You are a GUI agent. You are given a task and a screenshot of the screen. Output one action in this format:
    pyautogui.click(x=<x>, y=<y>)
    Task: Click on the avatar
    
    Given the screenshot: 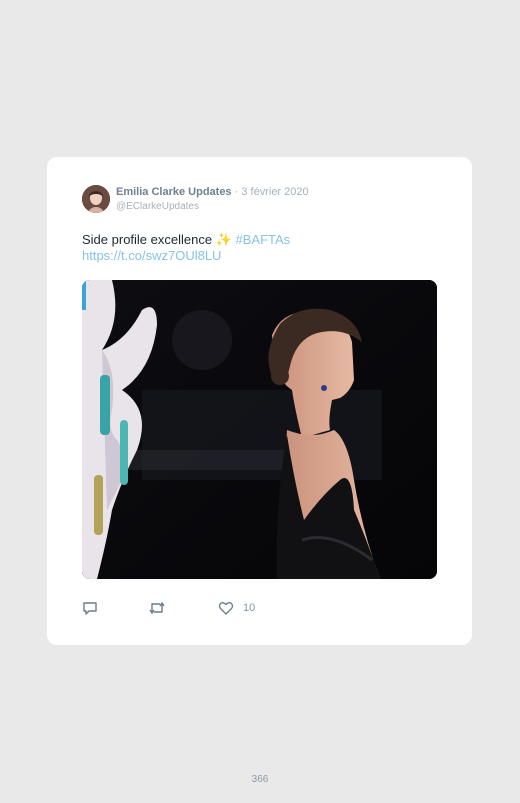 What is the action you would take?
    pyautogui.click(x=96, y=199)
    